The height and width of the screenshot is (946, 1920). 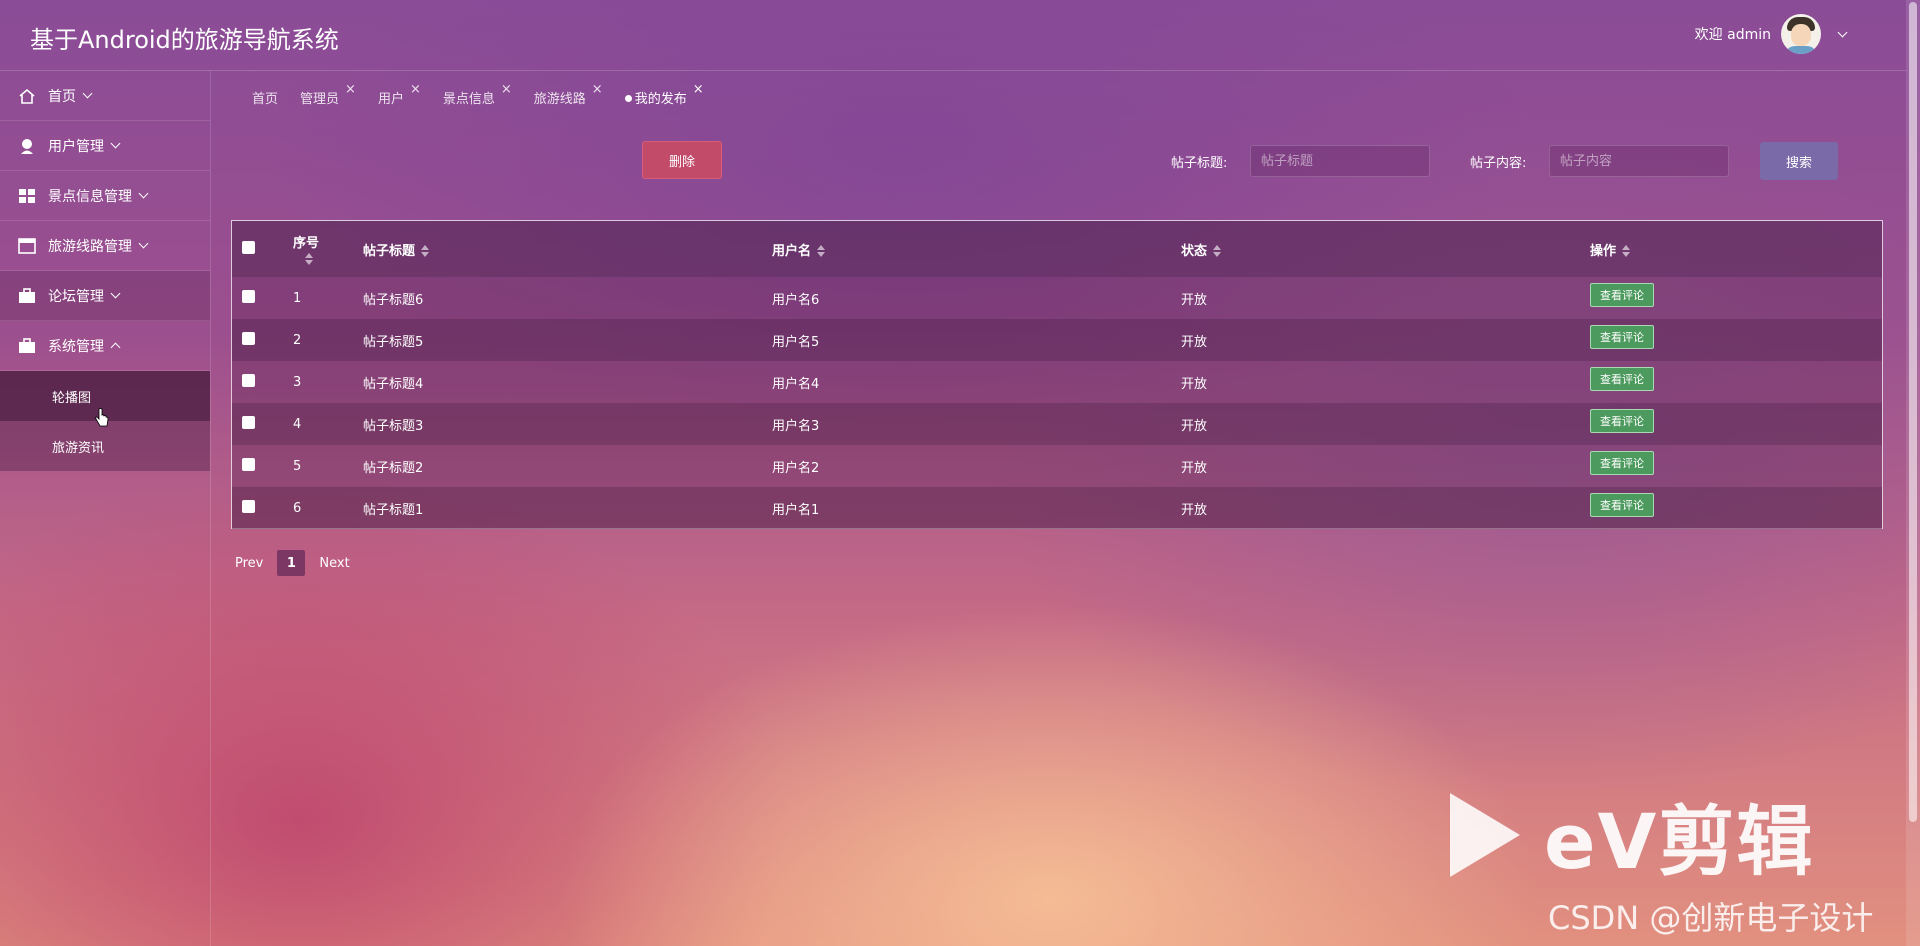 I want to click on tab-my-posts: 我的发布 ×, so click(x=664, y=94).